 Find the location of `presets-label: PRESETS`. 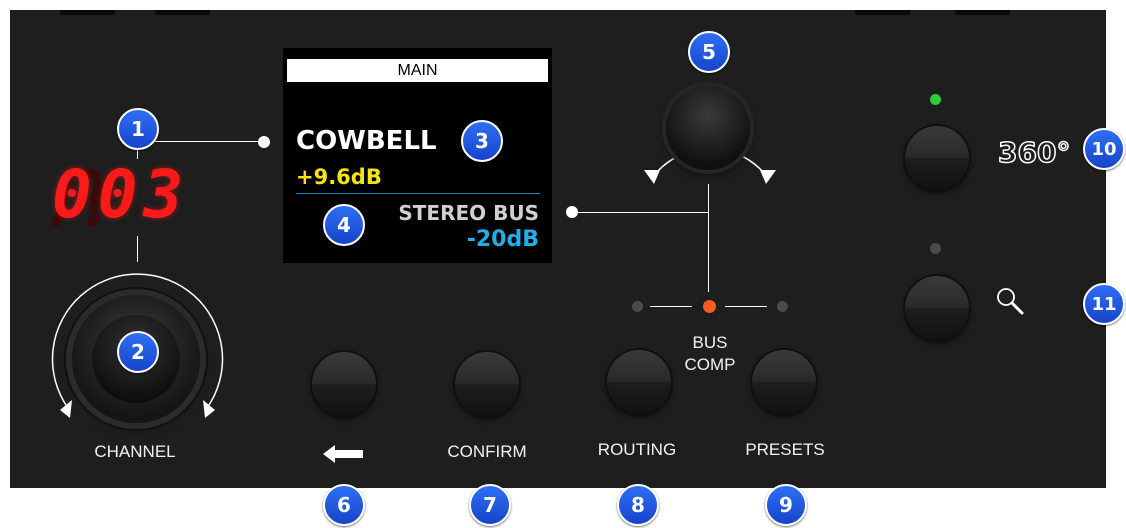

presets-label: PRESETS is located at coordinates (785, 449).